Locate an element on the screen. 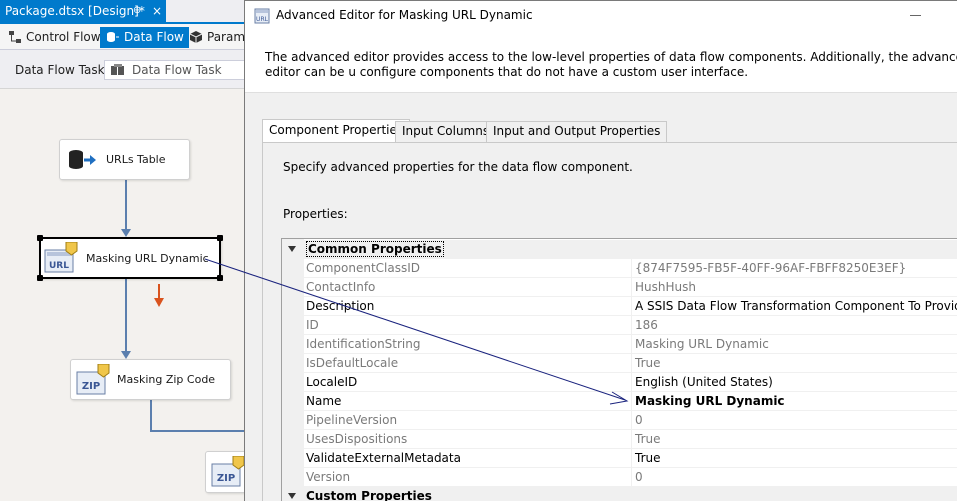  data-flow-task-value: Data Flow Task is located at coordinates (177, 70).